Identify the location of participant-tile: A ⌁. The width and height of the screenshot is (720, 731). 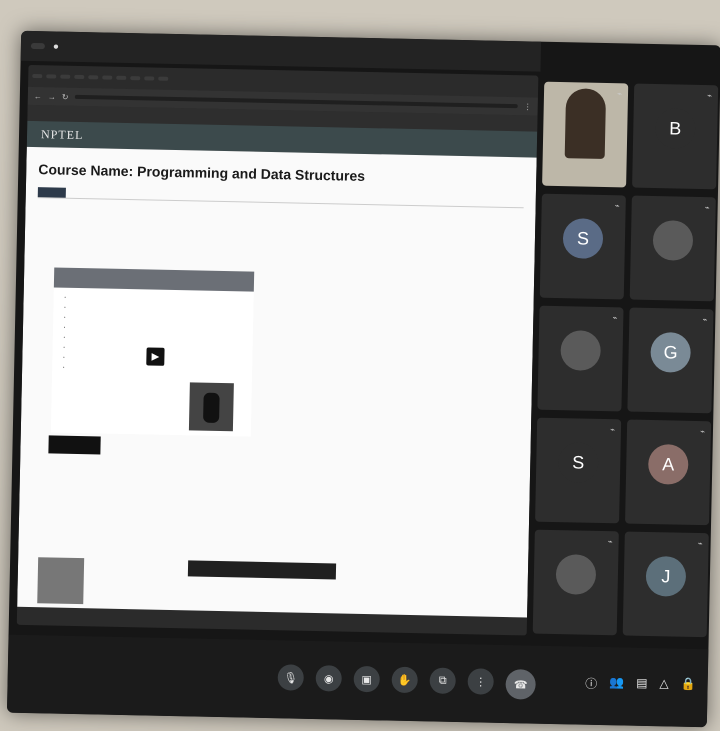
(668, 472).